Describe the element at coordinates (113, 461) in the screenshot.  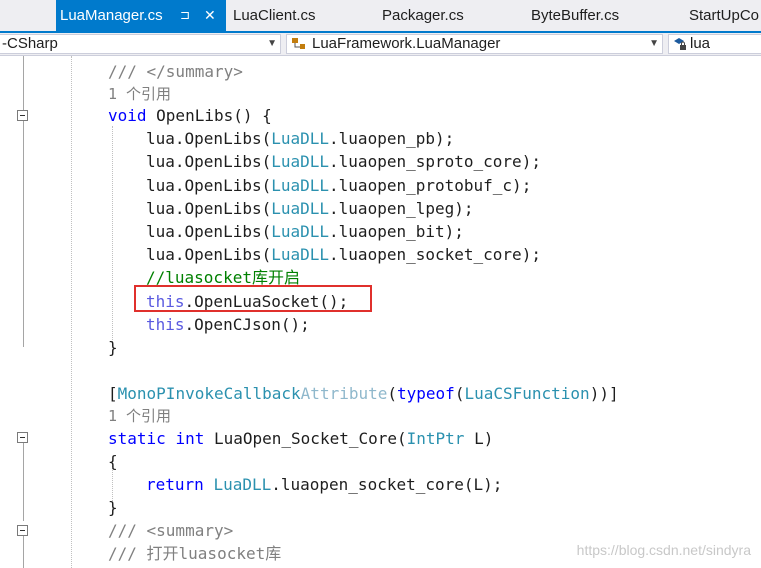
I see `code-line: {` at that location.